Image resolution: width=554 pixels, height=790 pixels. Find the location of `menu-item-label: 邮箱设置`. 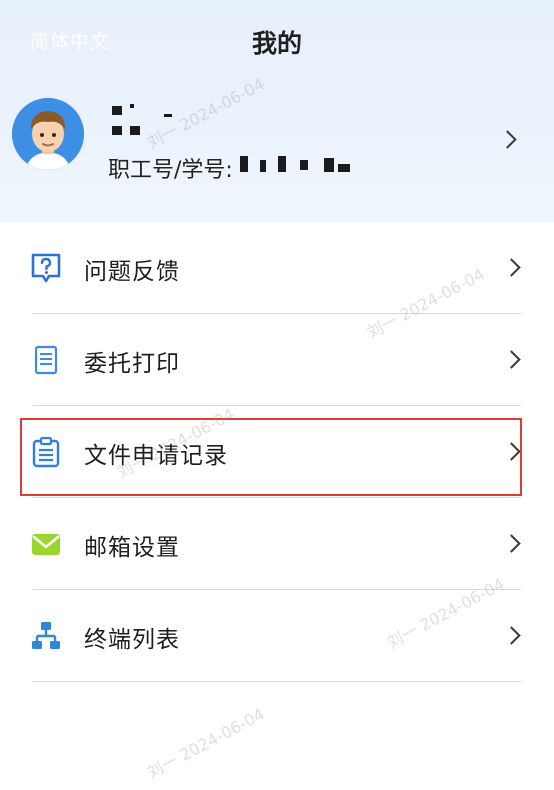

menu-item-label: 邮箱设置 is located at coordinates (132, 548).